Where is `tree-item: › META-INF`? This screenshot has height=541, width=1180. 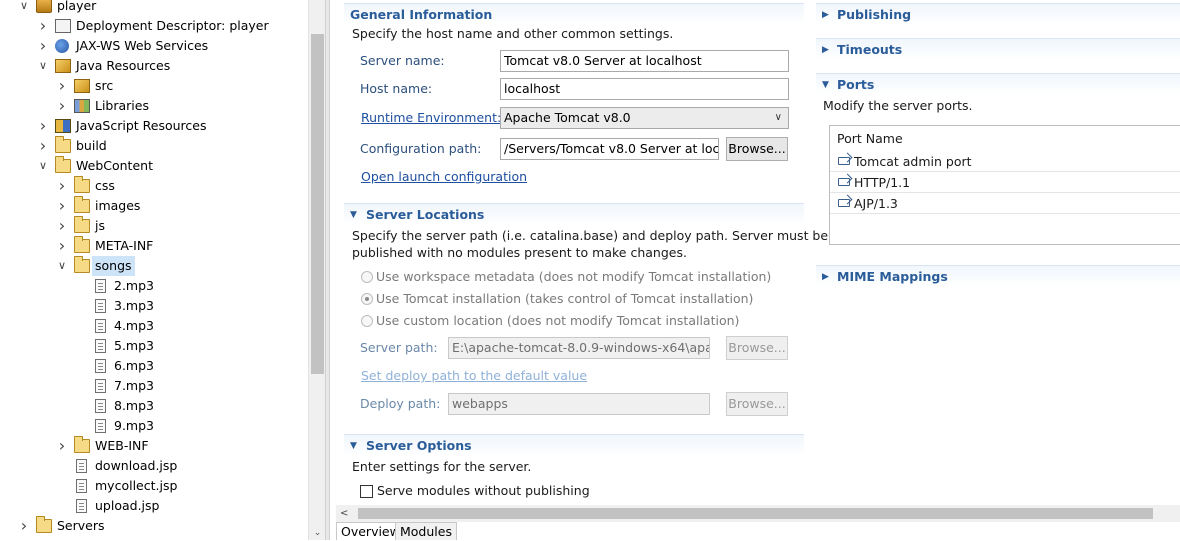 tree-item: › META-INF is located at coordinates (154, 246).